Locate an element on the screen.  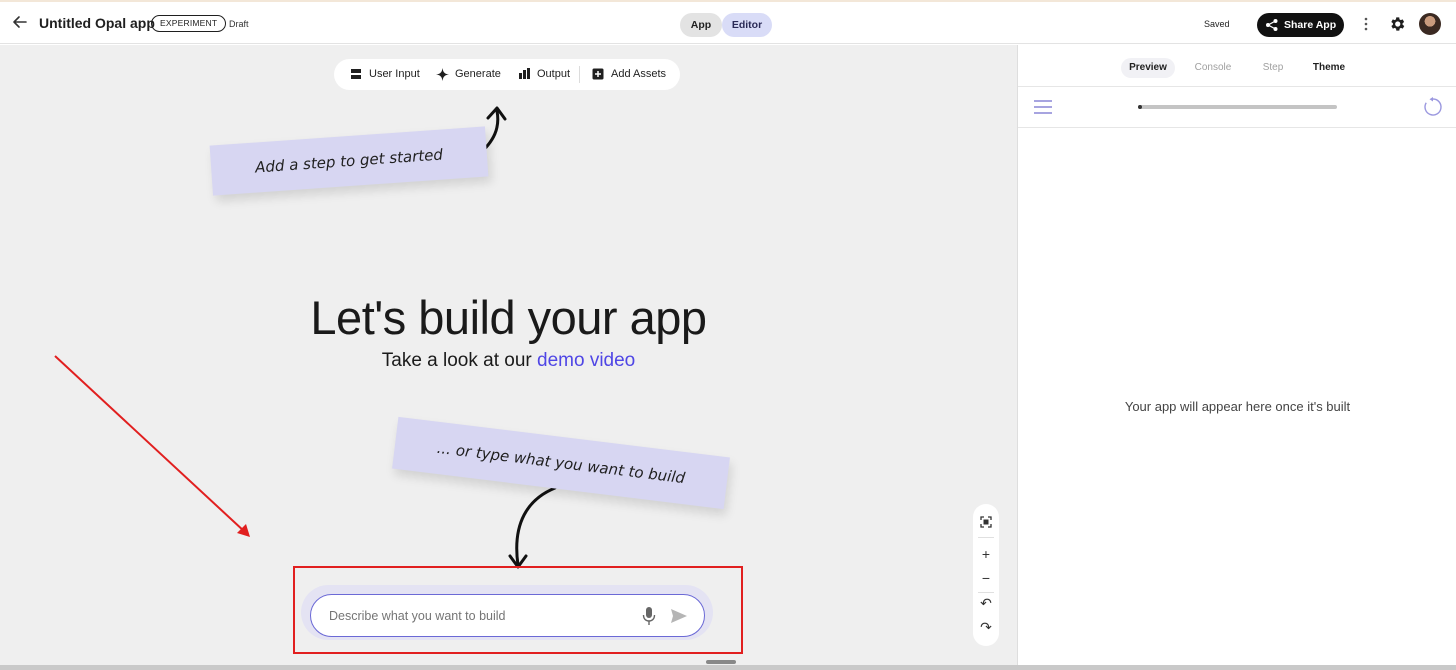
refresh-icon is located at coordinates (1433, 107).